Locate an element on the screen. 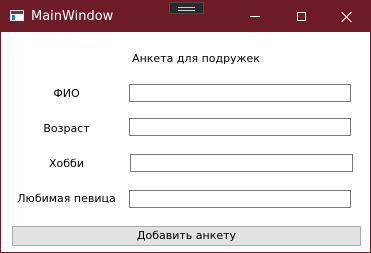  form-heading: Анкета для подружек is located at coordinates (196, 58).